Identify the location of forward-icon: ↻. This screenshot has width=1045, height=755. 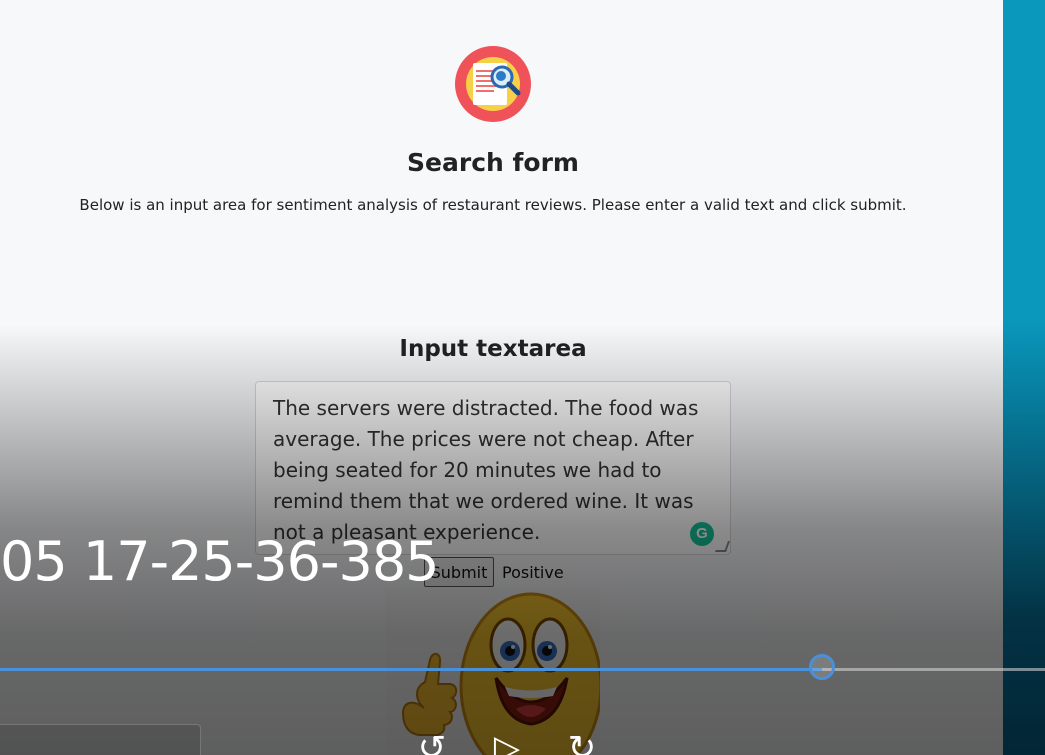
(582, 743).